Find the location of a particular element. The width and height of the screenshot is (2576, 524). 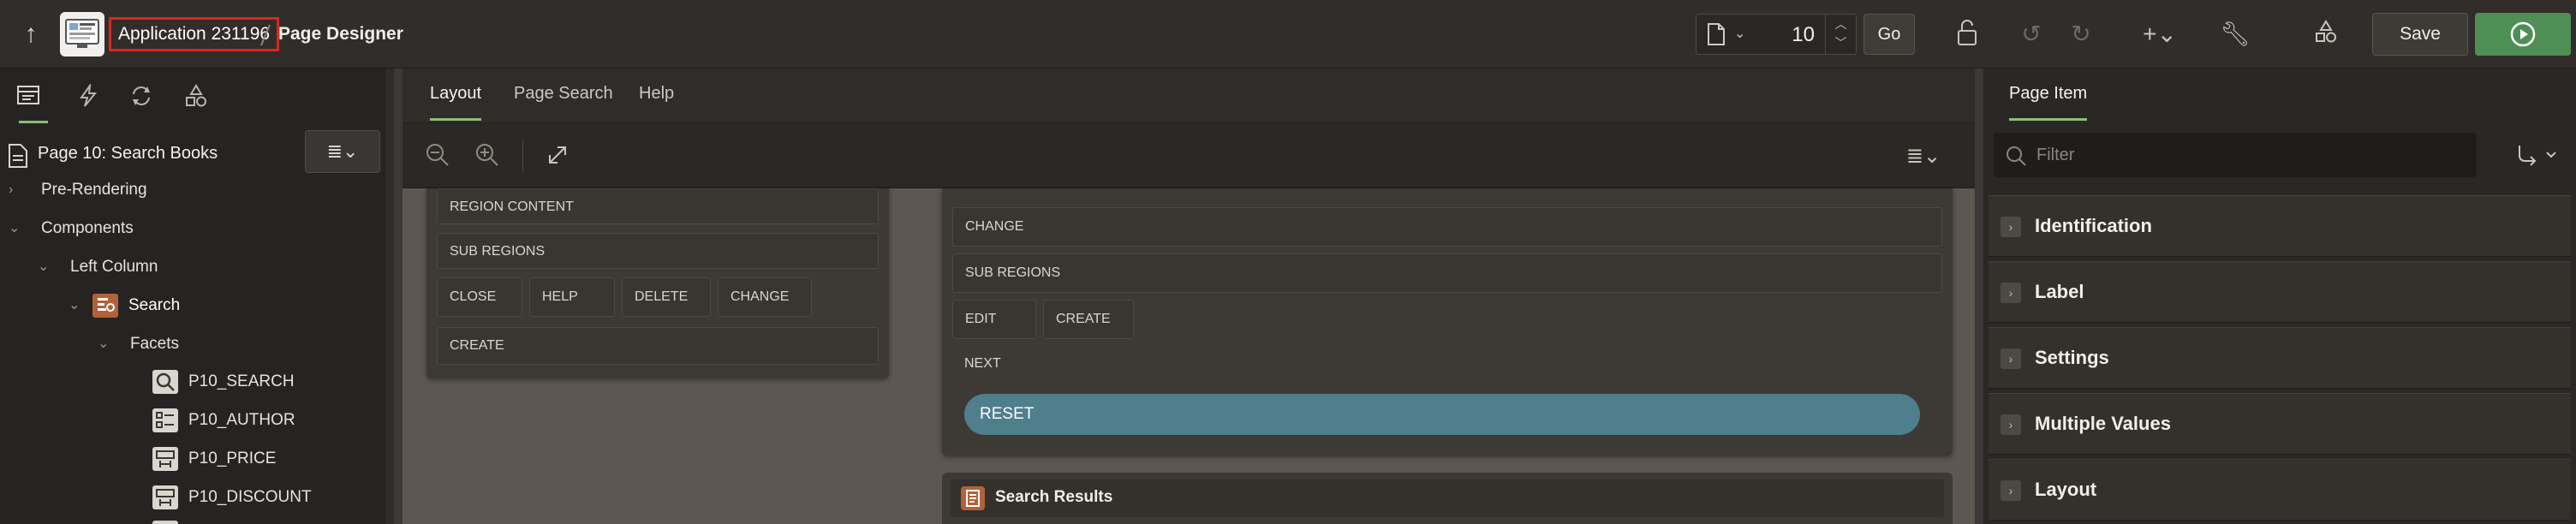

tree-label: Search is located at coordinates (154, 305).